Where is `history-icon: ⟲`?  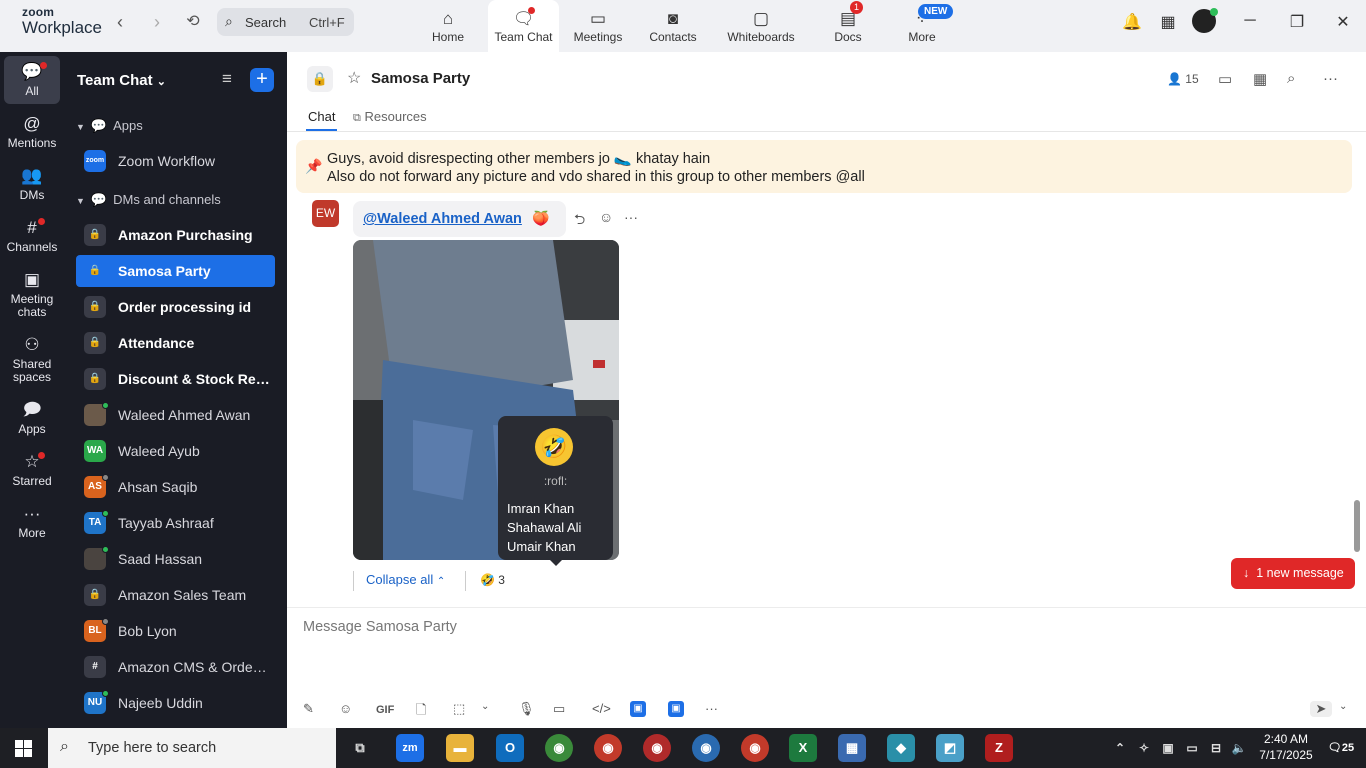
history-icon: ⟲ is located at coordinates (193, 22).